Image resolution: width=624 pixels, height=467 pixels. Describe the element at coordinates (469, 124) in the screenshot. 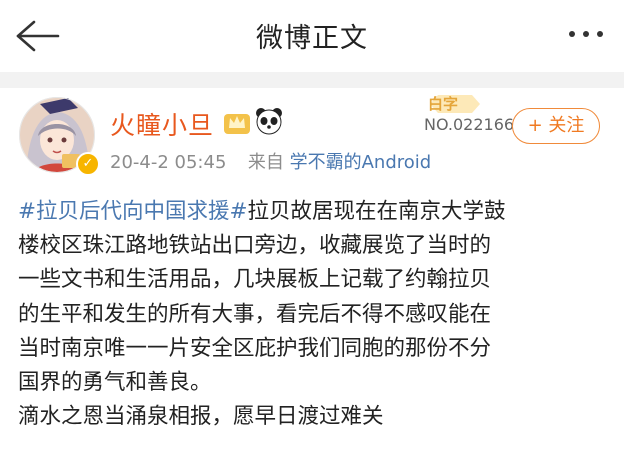

I see `badge-number: NO.022166` at that location.